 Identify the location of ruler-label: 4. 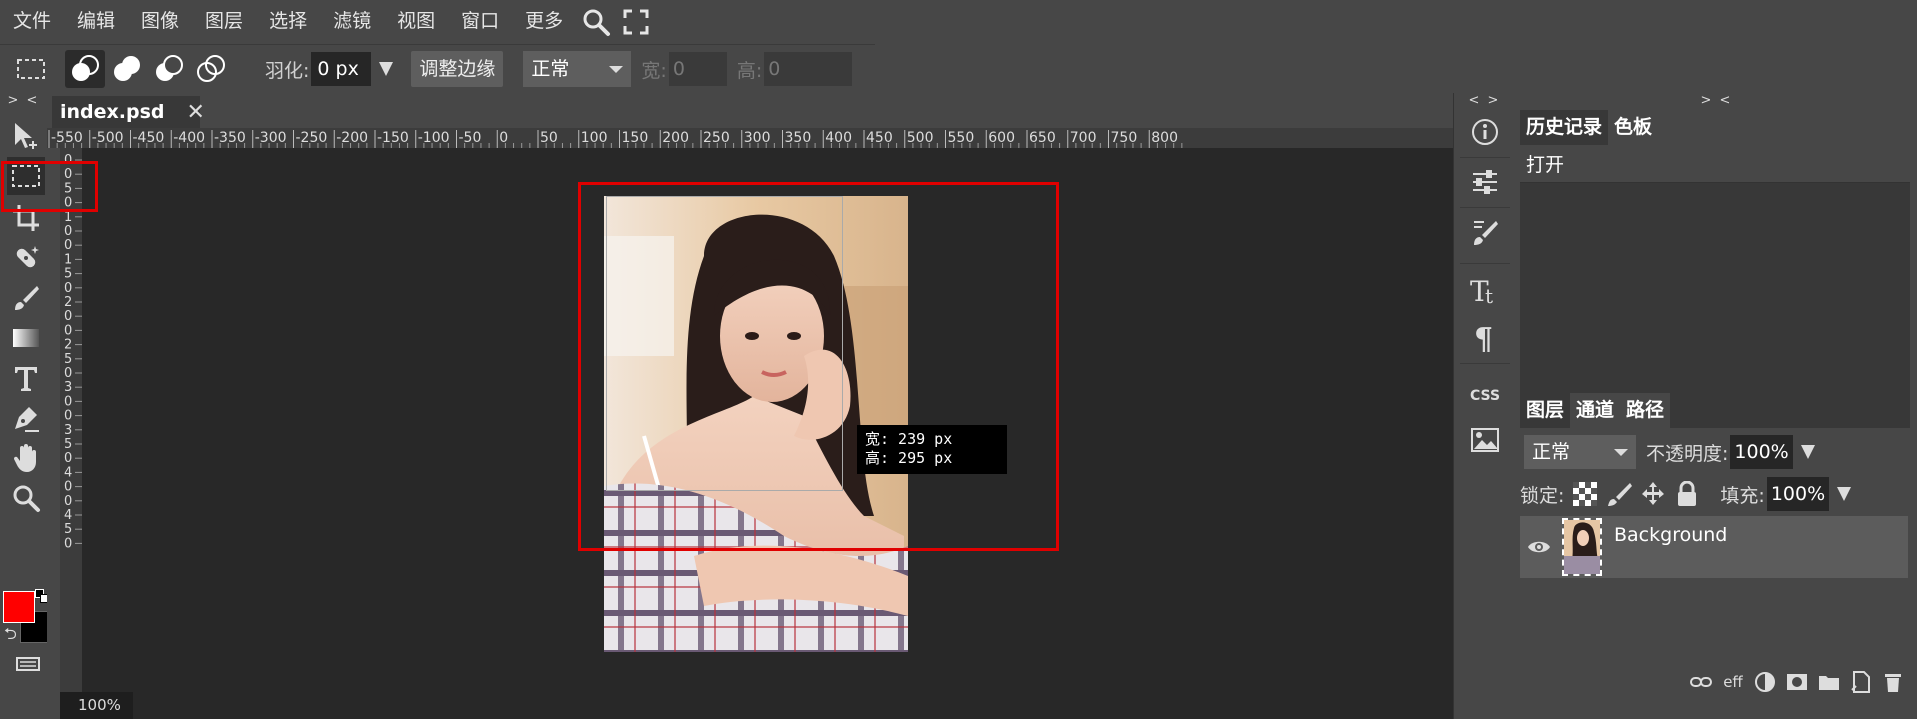
(68, 472).